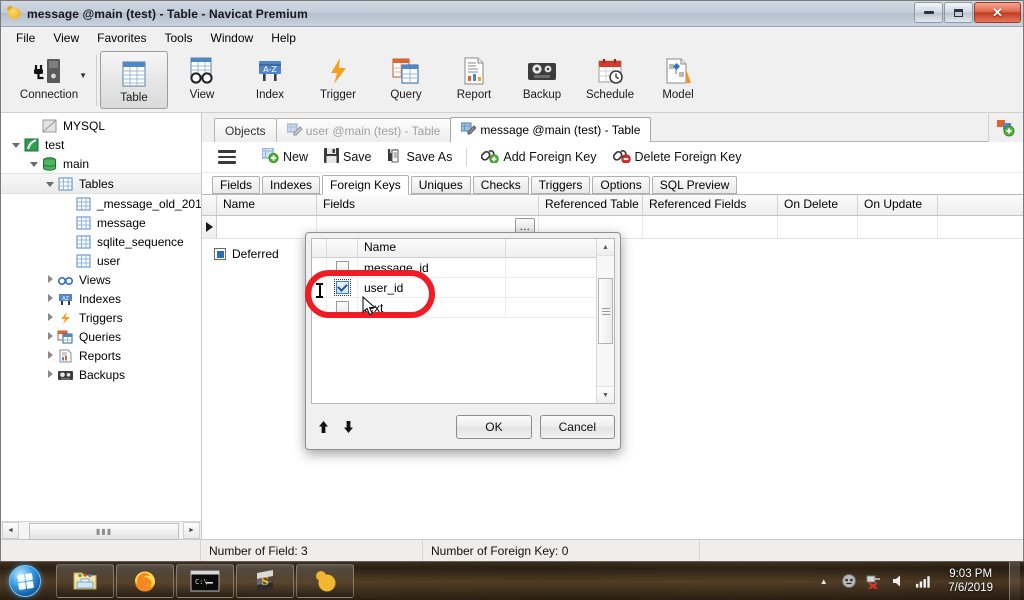 This screenshot has height=600, width=1024. Describe the element at coordinates (406, 80) in the screenshot. I see `toolbar-query-button: Query` at that location.